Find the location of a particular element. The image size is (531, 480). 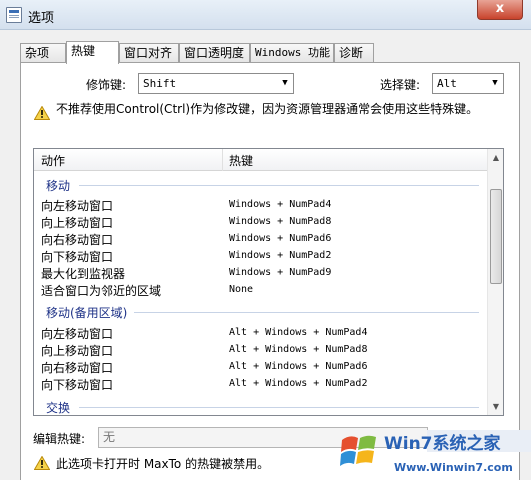

list-item-hotkey: Windows + NumPad4 is located at coordinates (280, 204).